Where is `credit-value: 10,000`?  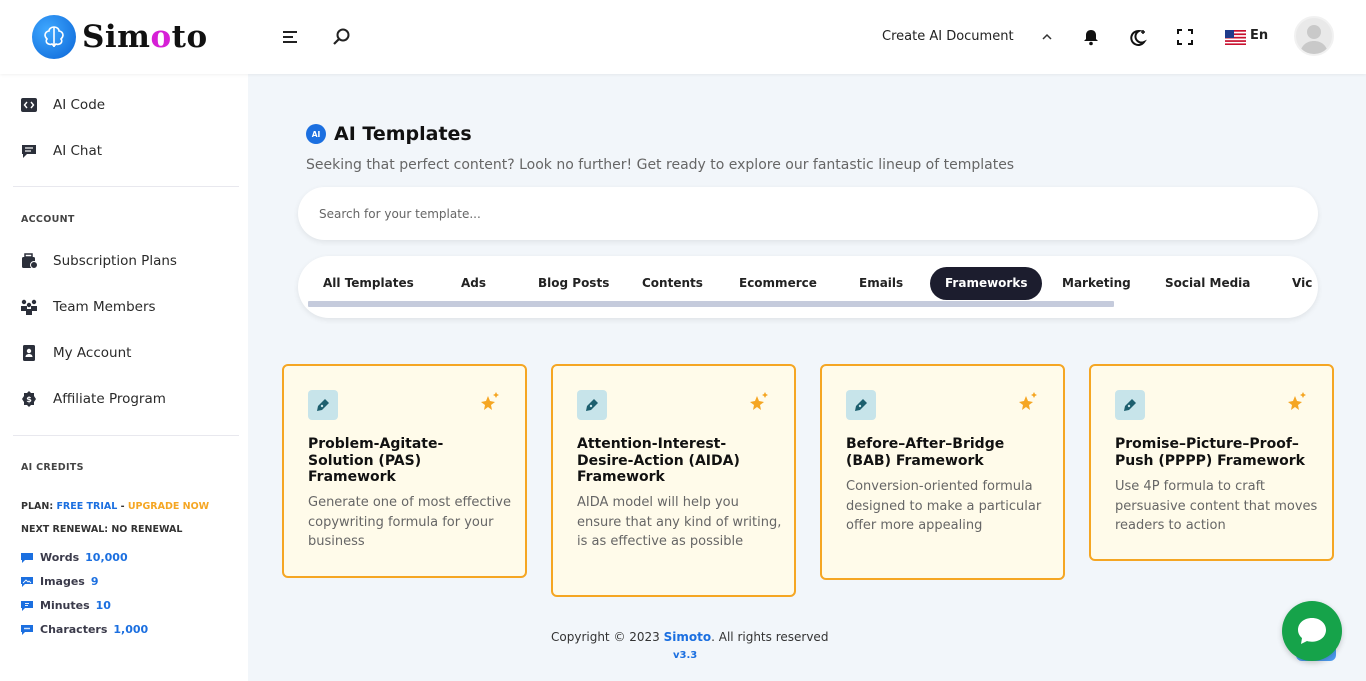 credit-value: 10,000 is located at coordinates (106, 557).